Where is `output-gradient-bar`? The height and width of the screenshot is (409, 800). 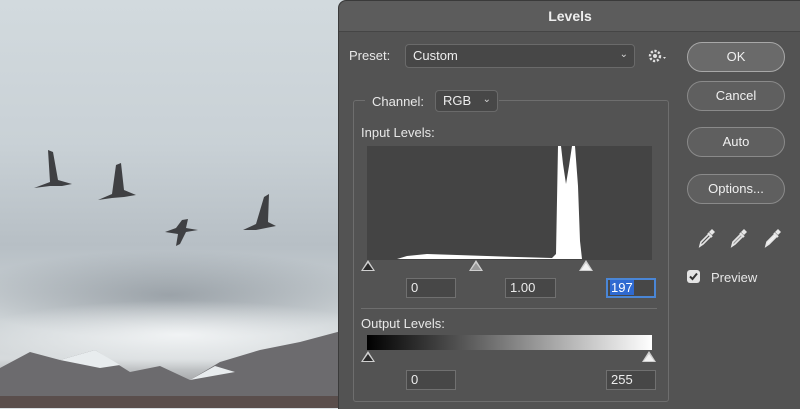 output-gradient-bar is located at coordinates (509, 342).